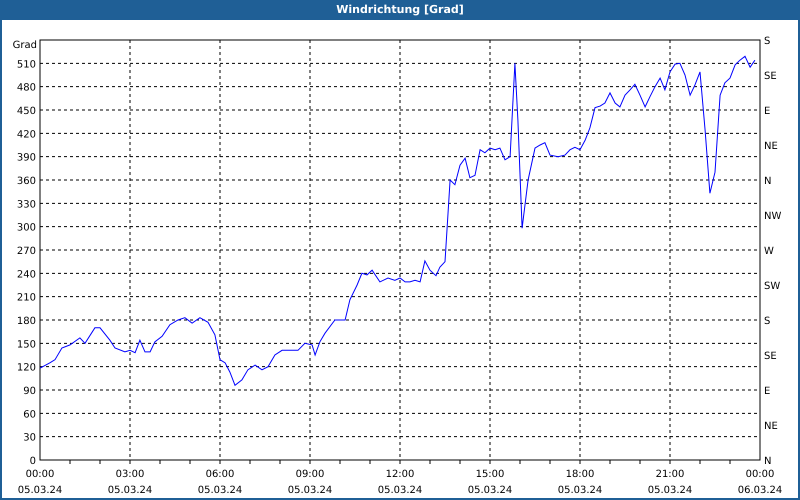 This screenshot has height=500, width=800. What do you see at coordinates (769, 251) in the screenshot?
I see `compass-tick-label: W` at bounding box center [769, 251].